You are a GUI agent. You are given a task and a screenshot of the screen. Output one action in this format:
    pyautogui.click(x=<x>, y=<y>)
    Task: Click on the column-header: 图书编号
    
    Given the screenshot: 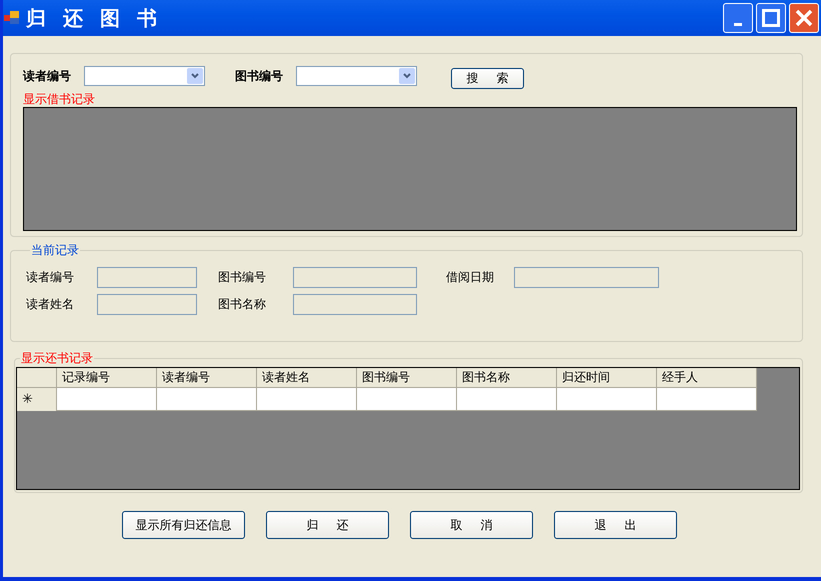 What is the action you would take?
    pyautogui.click(x=407, y=377)
    